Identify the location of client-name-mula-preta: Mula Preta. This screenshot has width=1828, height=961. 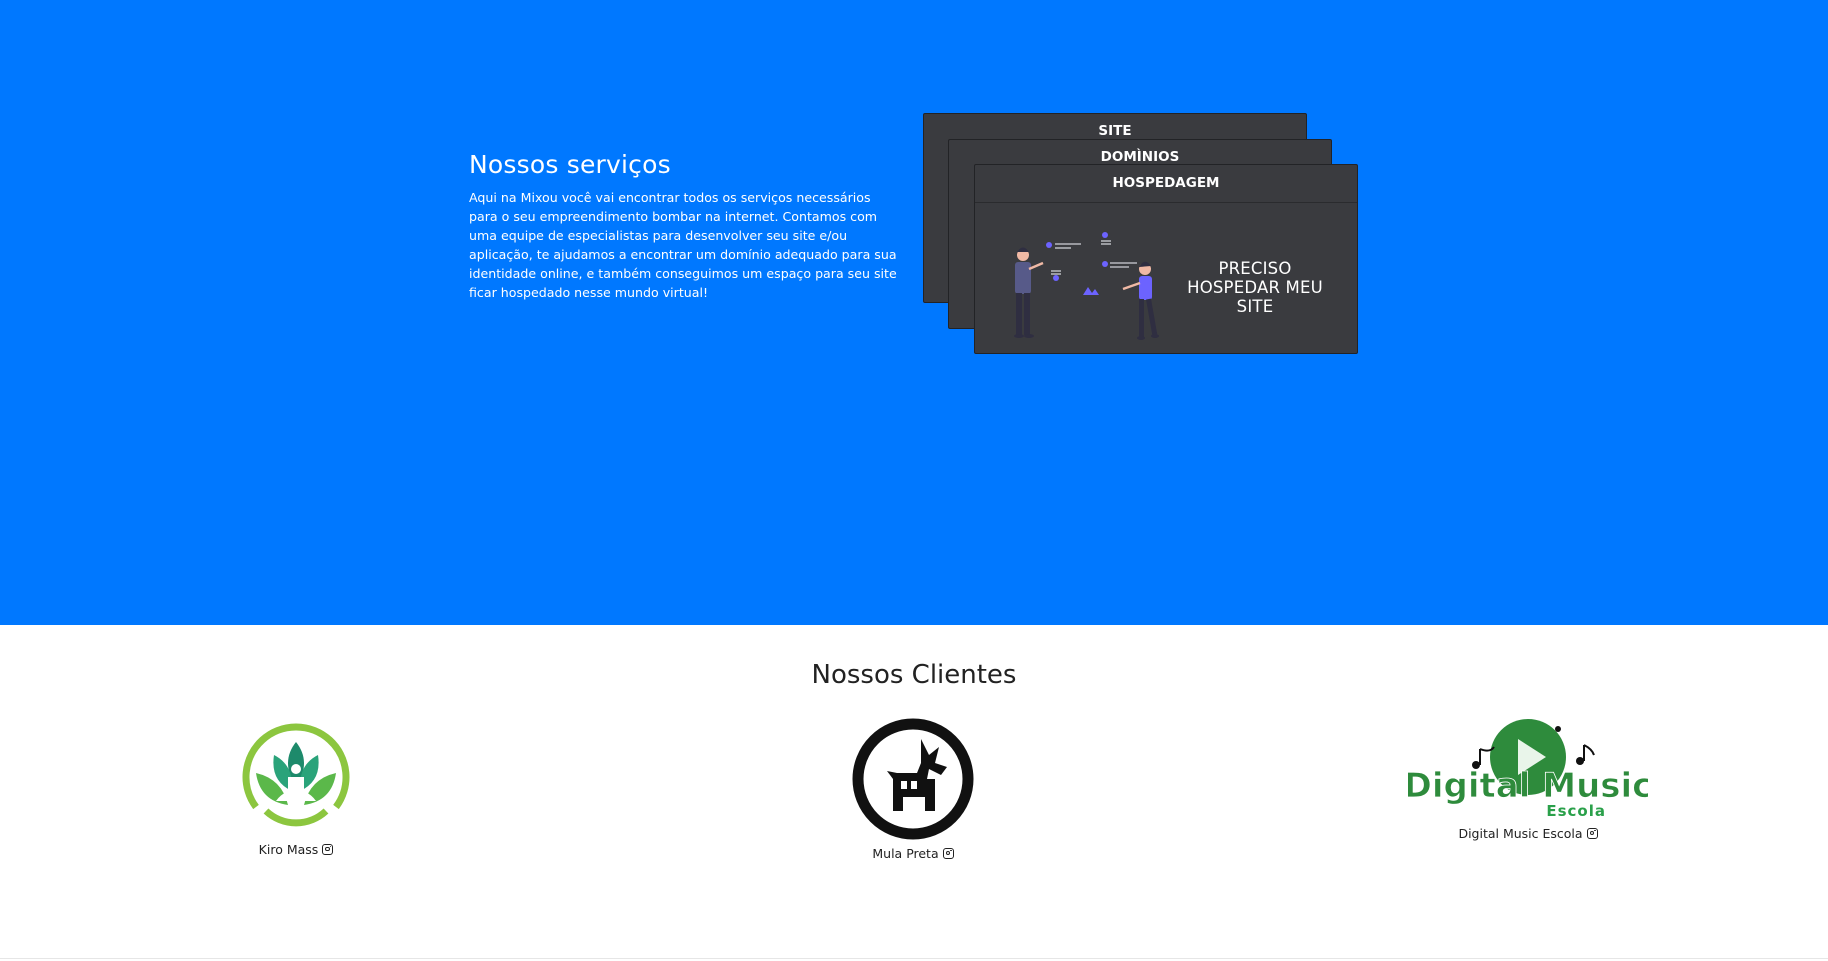
(905, 853).